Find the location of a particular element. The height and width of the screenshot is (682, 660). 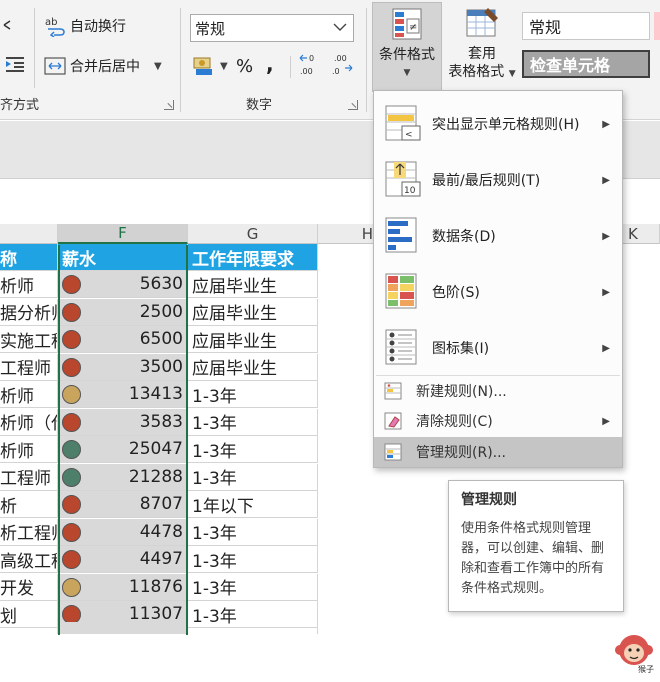

menu-item-top-bottom-rules: 10 最前/最后规则(T) ▶ is located at coordinates (498, 180).